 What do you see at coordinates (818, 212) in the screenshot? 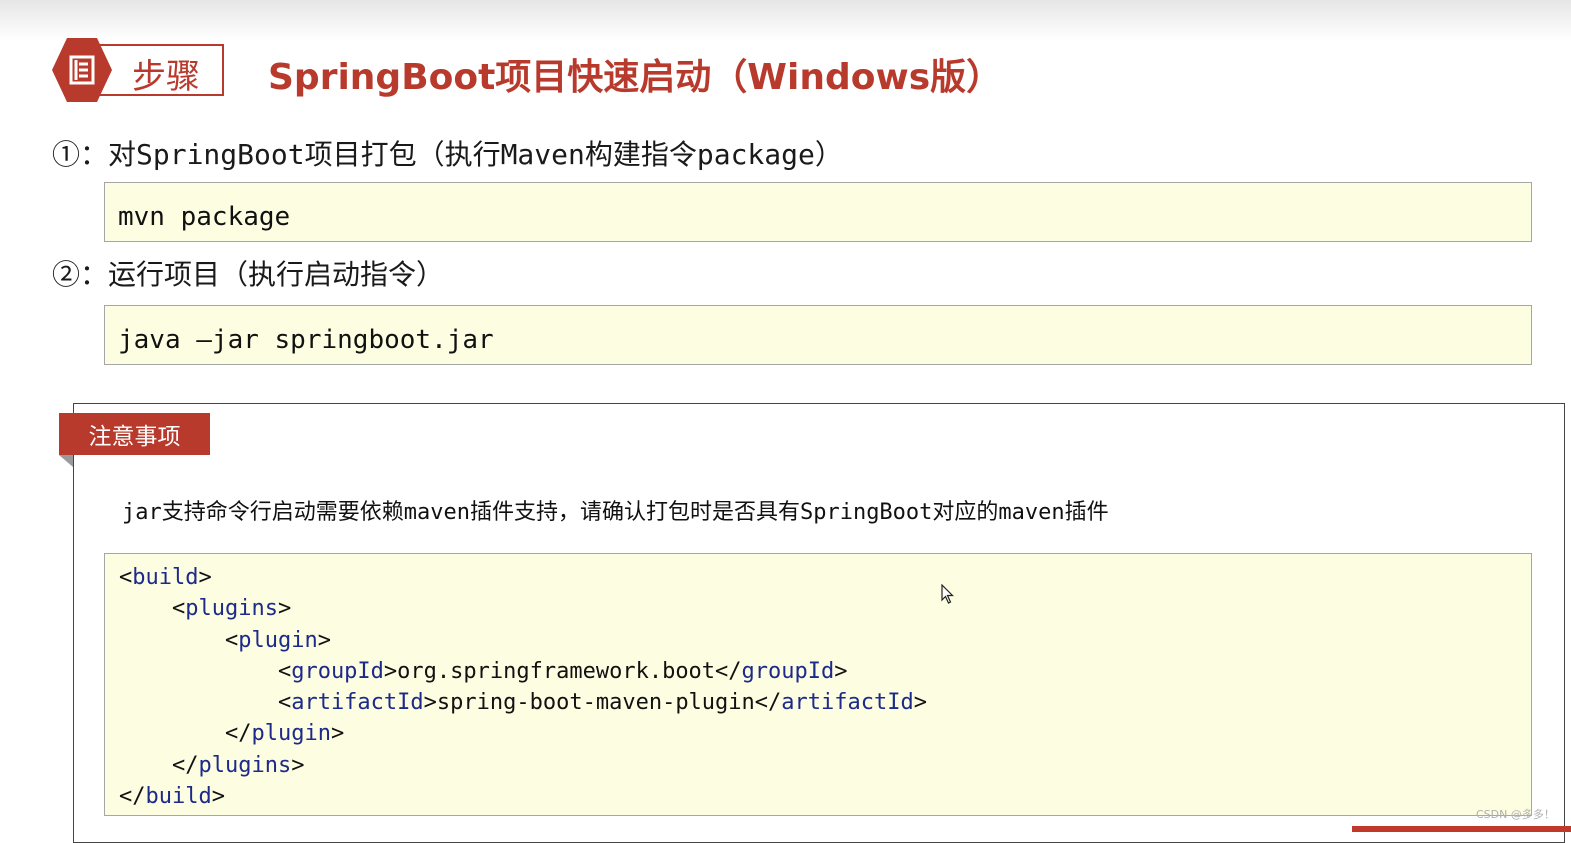
I see `step-1-command-box: mvn package` at bounding box center [818, 212].